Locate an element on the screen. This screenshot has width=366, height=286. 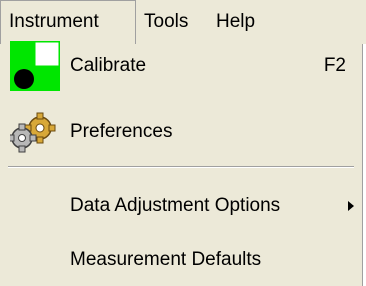
menu-instrument: Instrument is located at coordinates (68, 22).